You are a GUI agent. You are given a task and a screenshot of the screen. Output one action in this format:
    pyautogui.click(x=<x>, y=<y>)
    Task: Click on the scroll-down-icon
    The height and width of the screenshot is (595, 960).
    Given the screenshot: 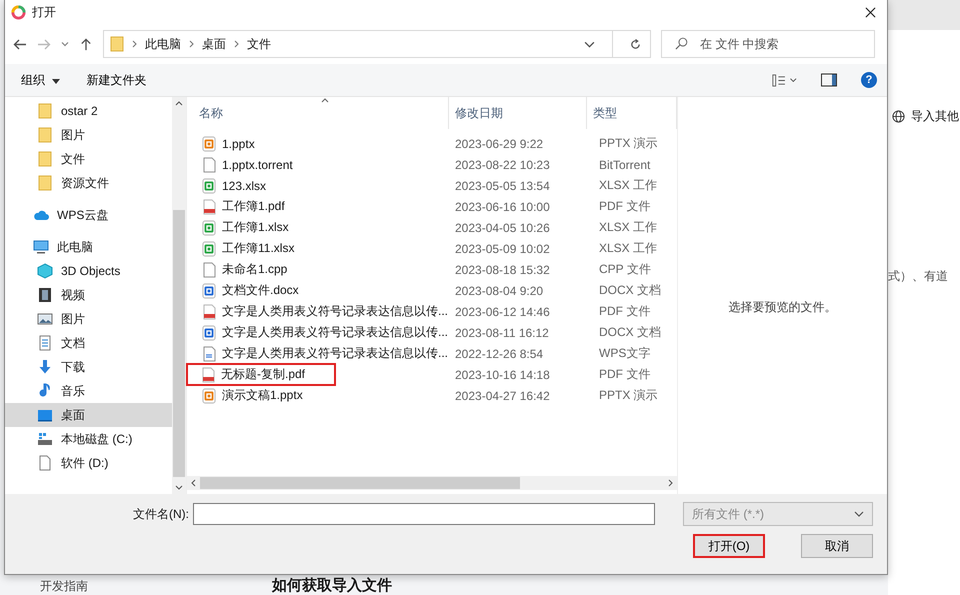 What is the action you would take?
    pyautogui.click(x=179, y=487)
    